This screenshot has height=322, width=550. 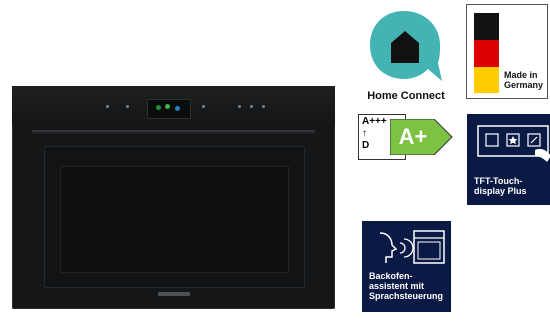 What do you see at coordinates (364, 133) in the screenshot?
I see `energy-range-arrow: ↑` at bounding box center [364, 133].